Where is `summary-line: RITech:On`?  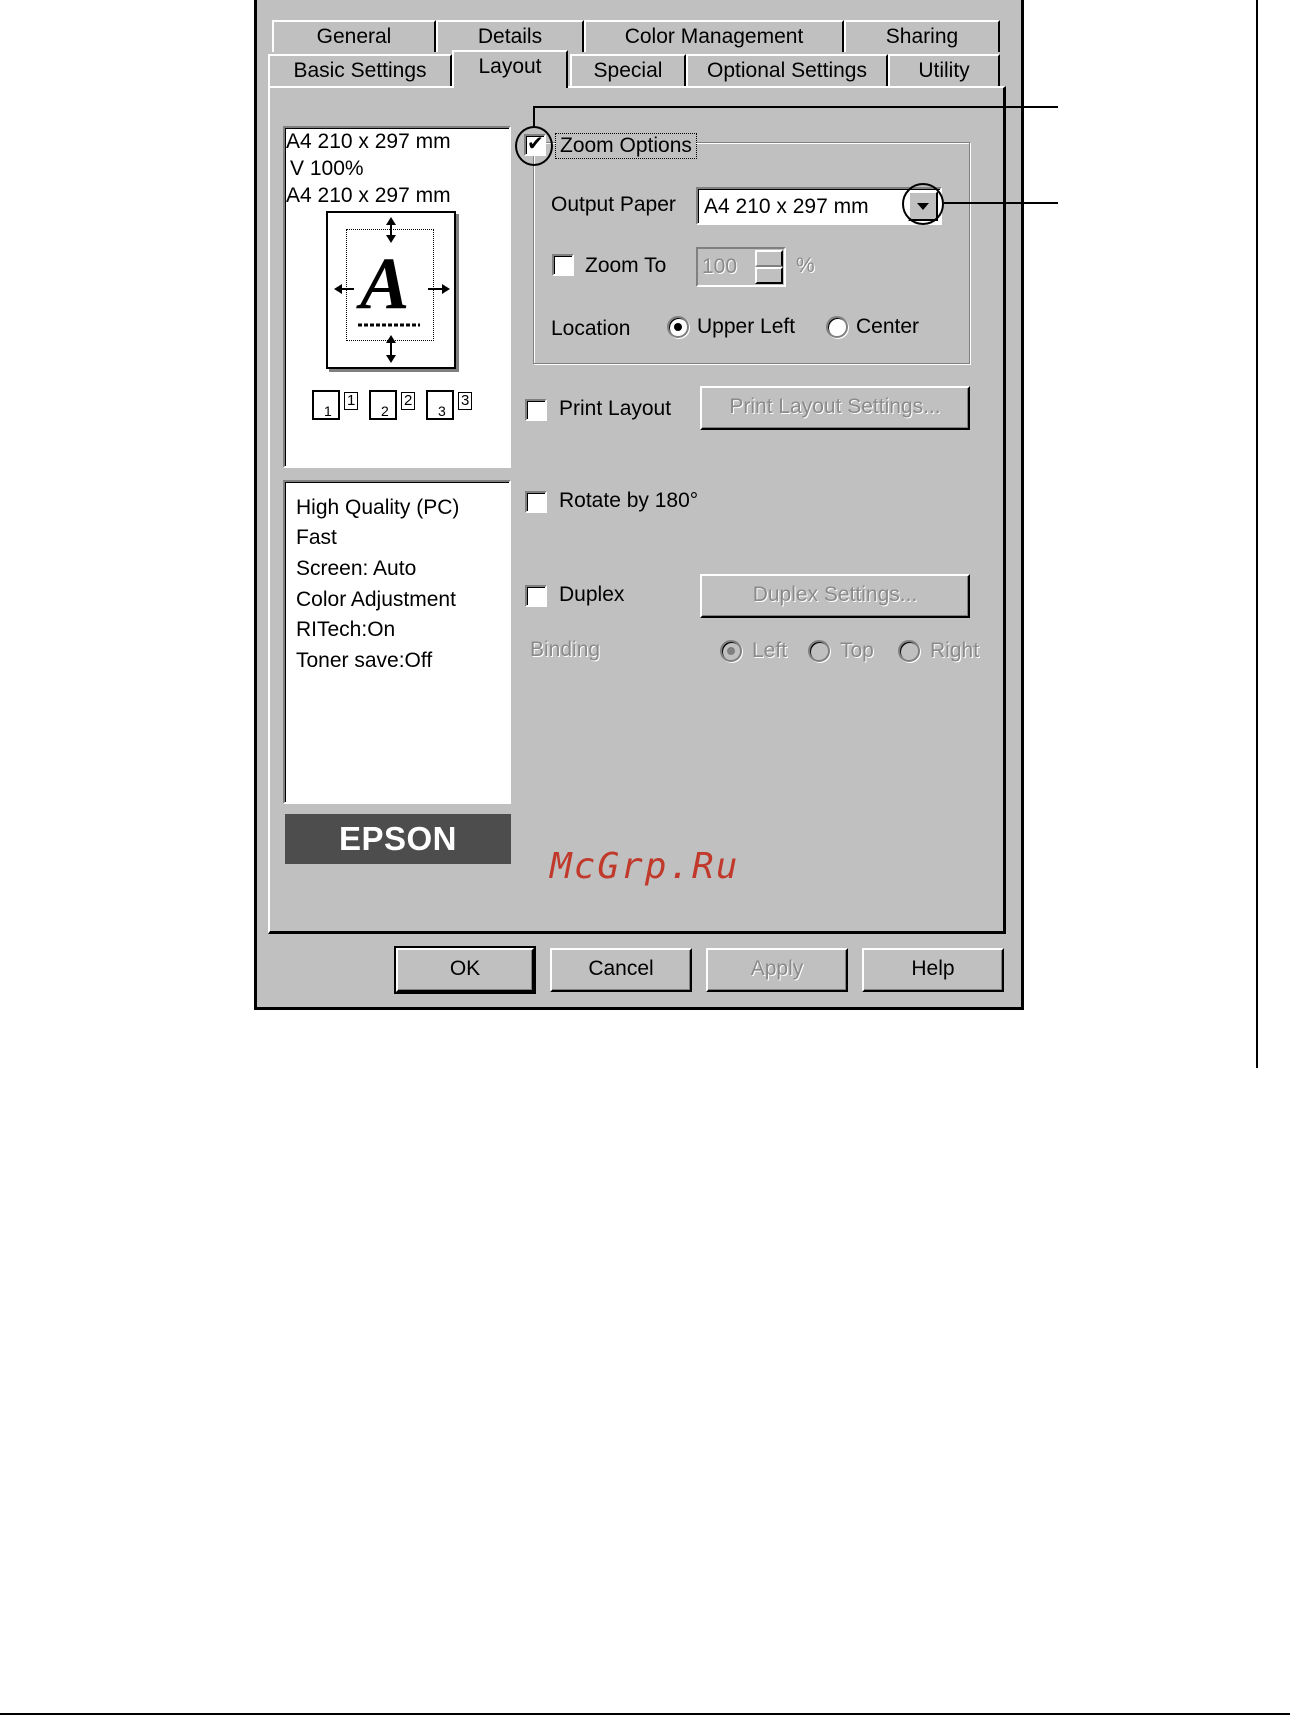
summary-line: RITech:On is located at coordinates (346, 629).